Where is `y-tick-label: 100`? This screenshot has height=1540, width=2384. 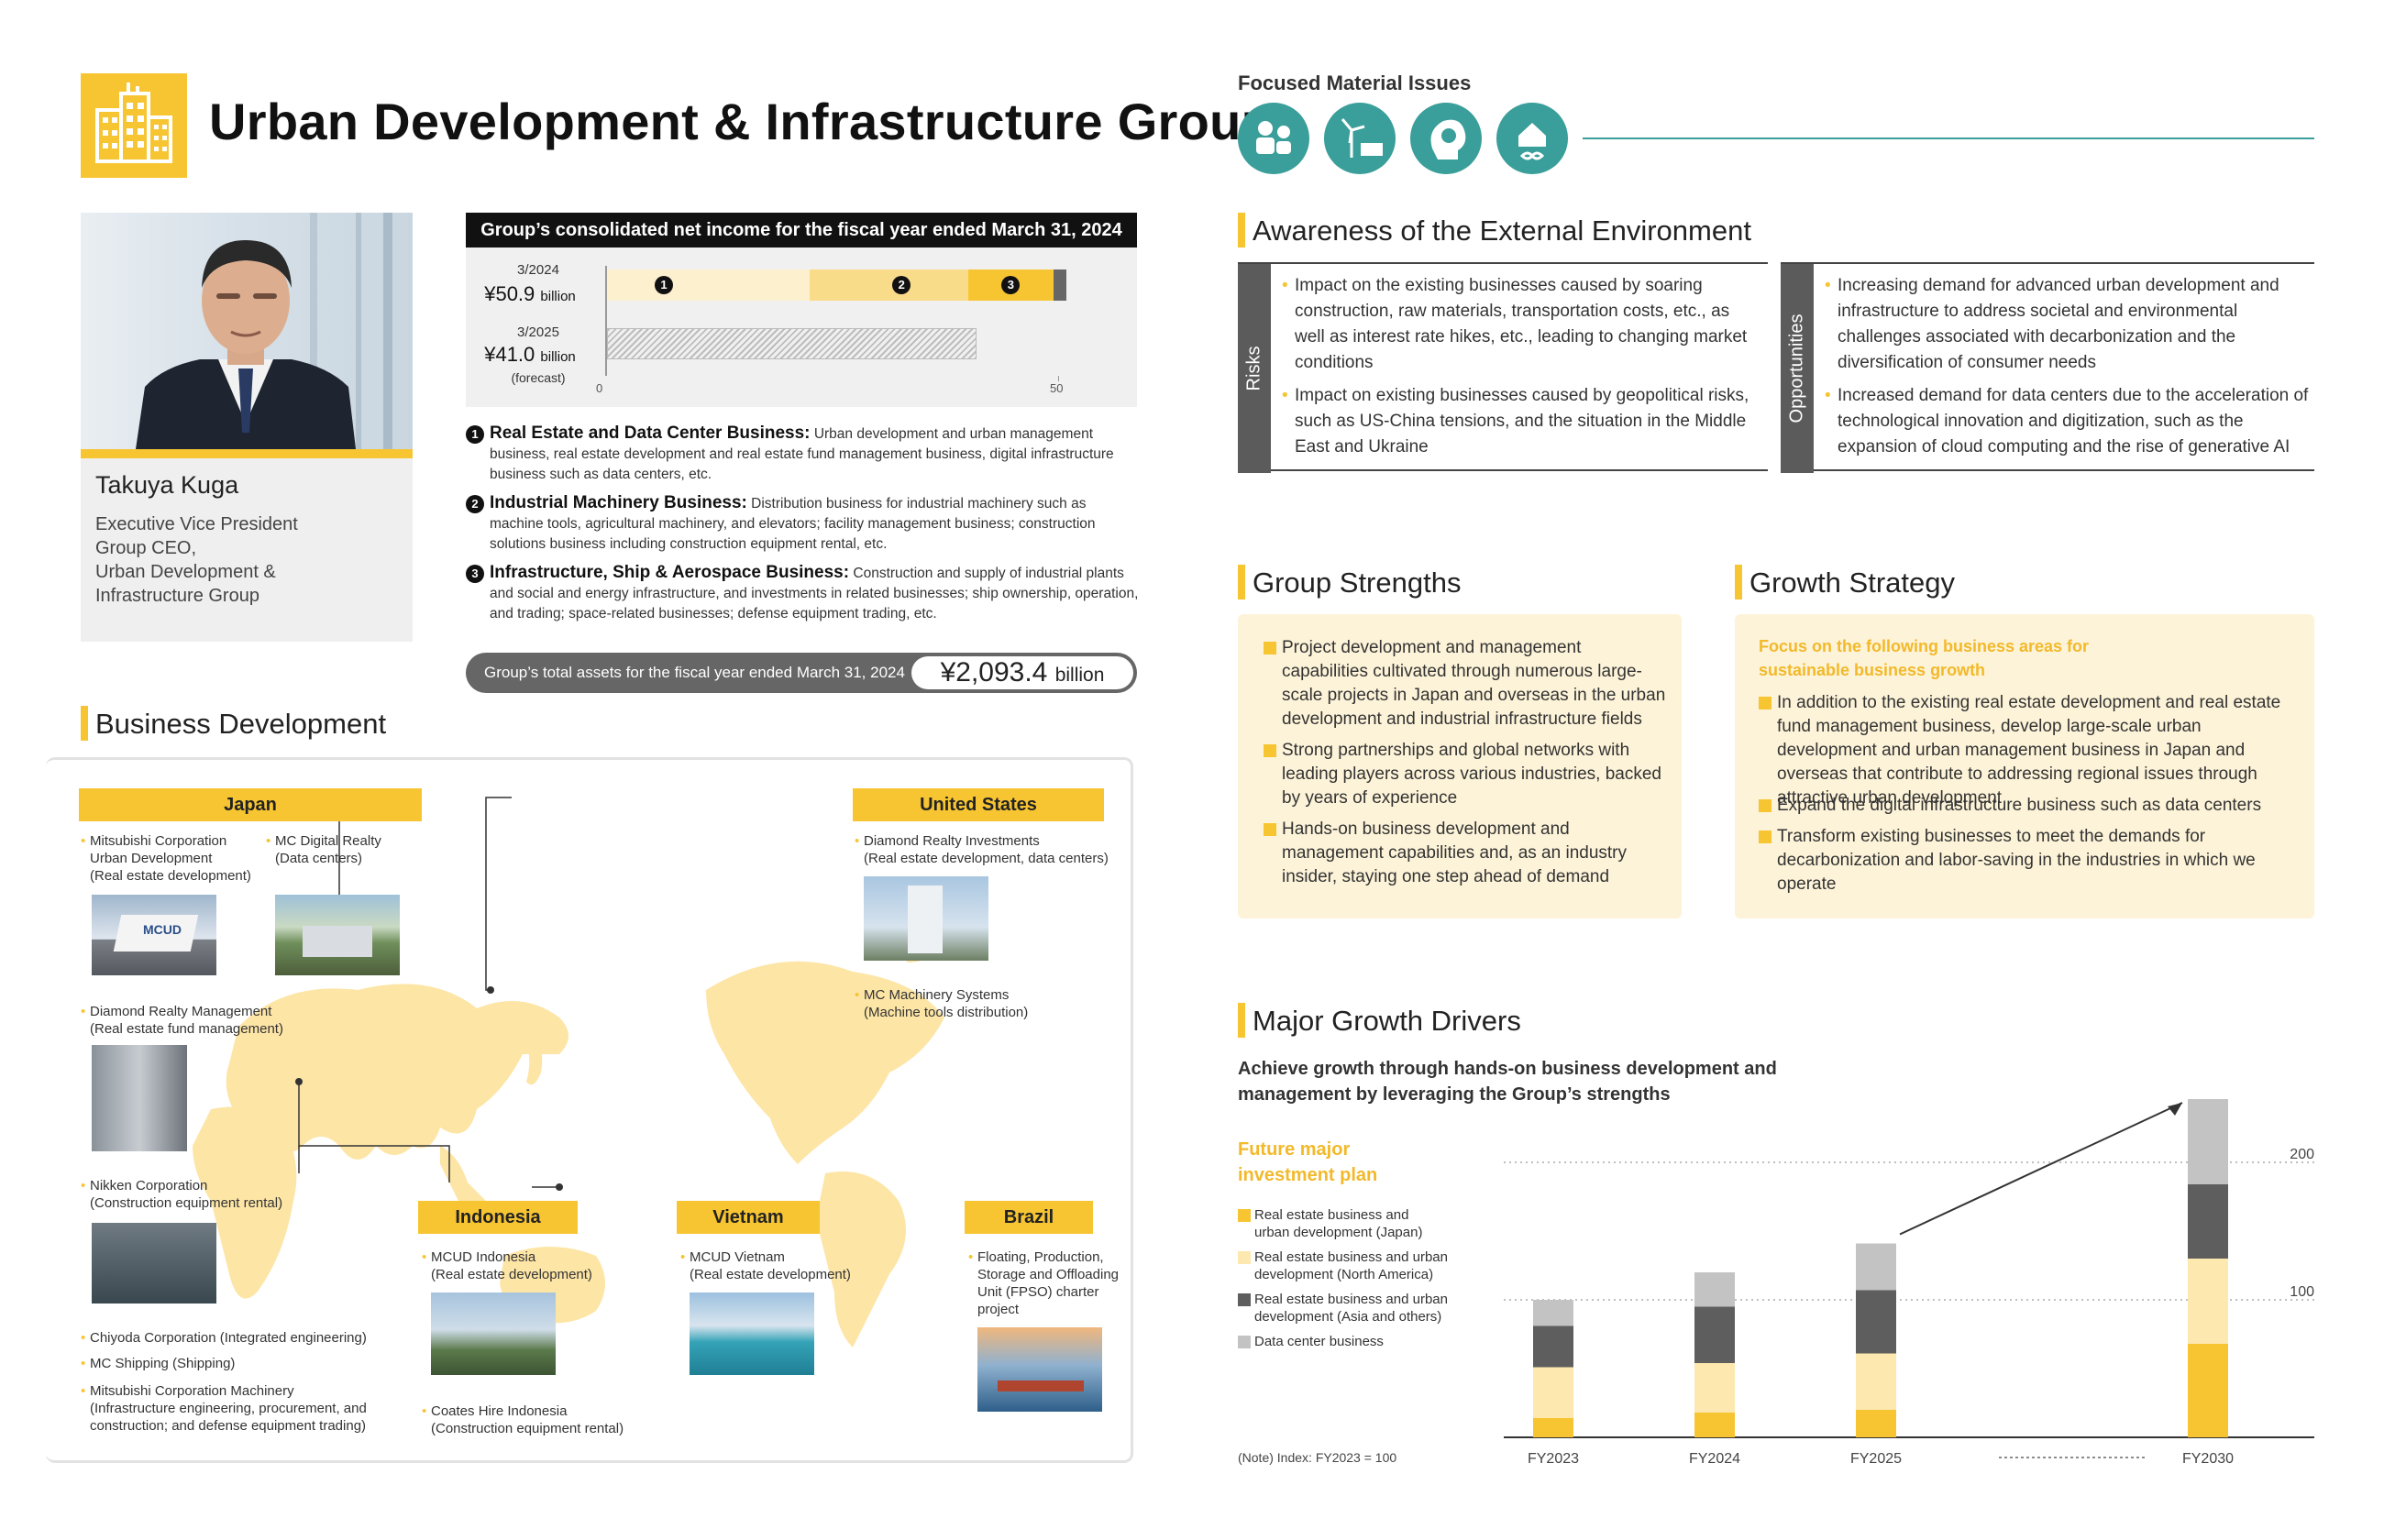 y-tick-label: 100 is located at coordinates (2302, 1292).